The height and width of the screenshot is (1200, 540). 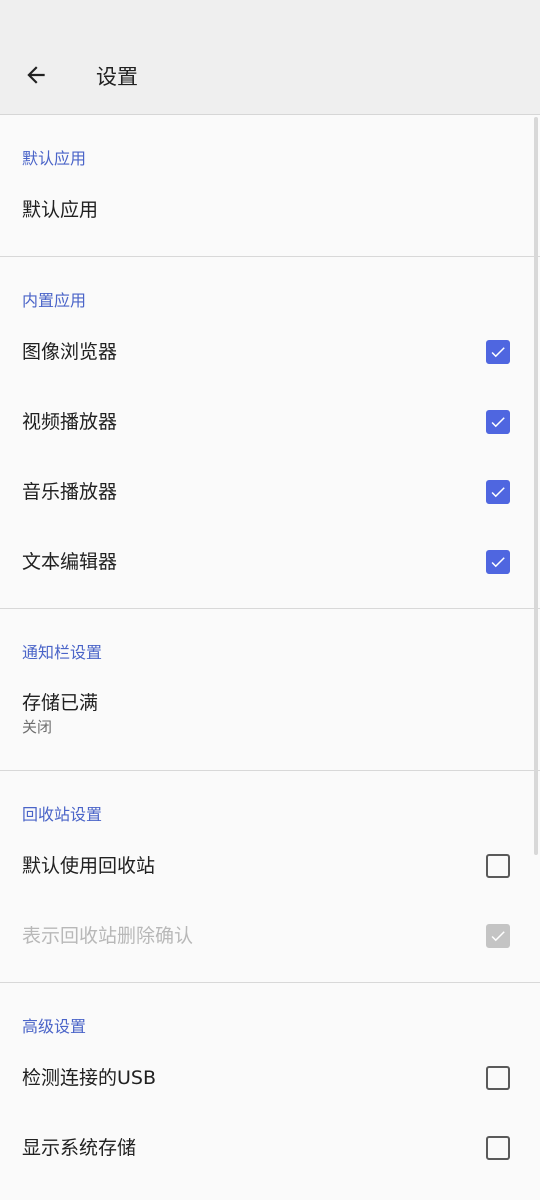 What do you see at coordinates (498, 866) in the screenshot?
I see `use-recycle-bin-checkbox` at bounding box center [498, 866].